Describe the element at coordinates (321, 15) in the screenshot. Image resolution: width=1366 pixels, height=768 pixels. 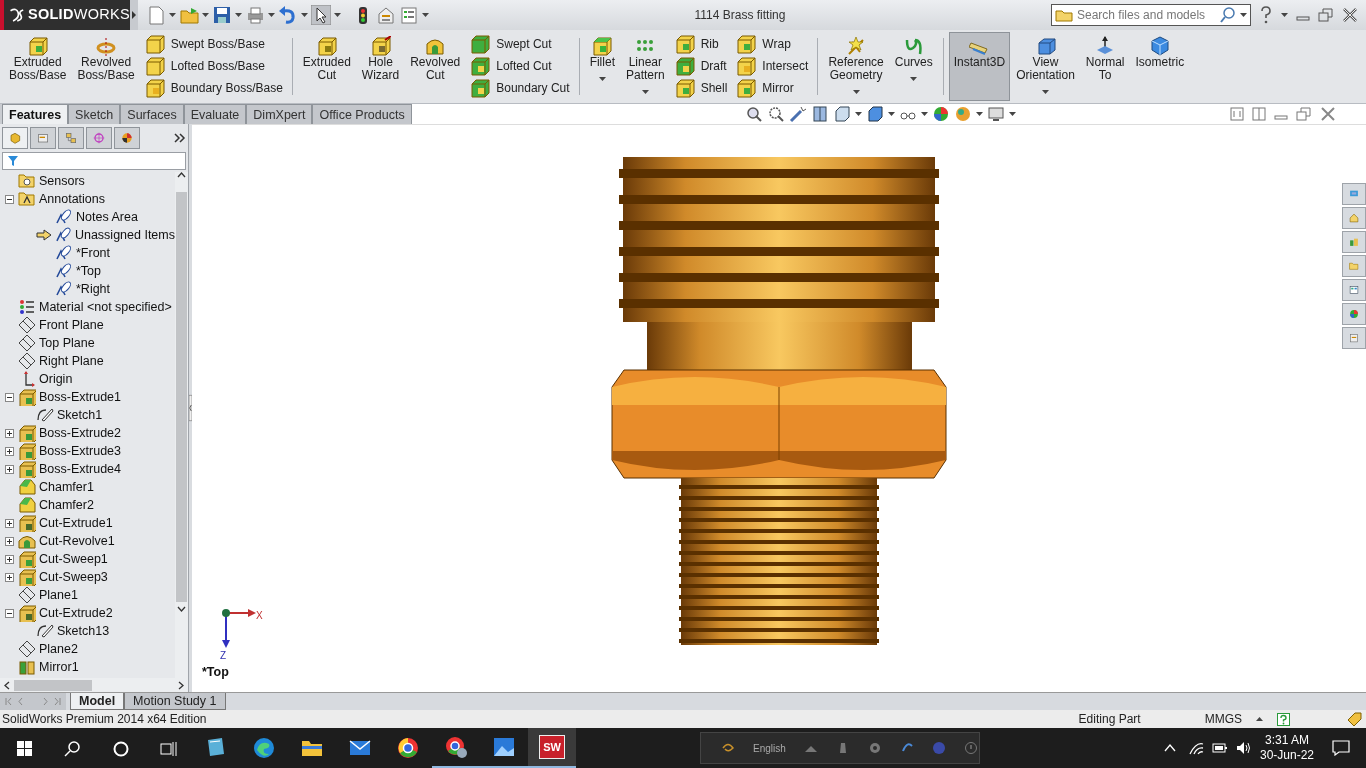
I see `cursor-icon` at that location.